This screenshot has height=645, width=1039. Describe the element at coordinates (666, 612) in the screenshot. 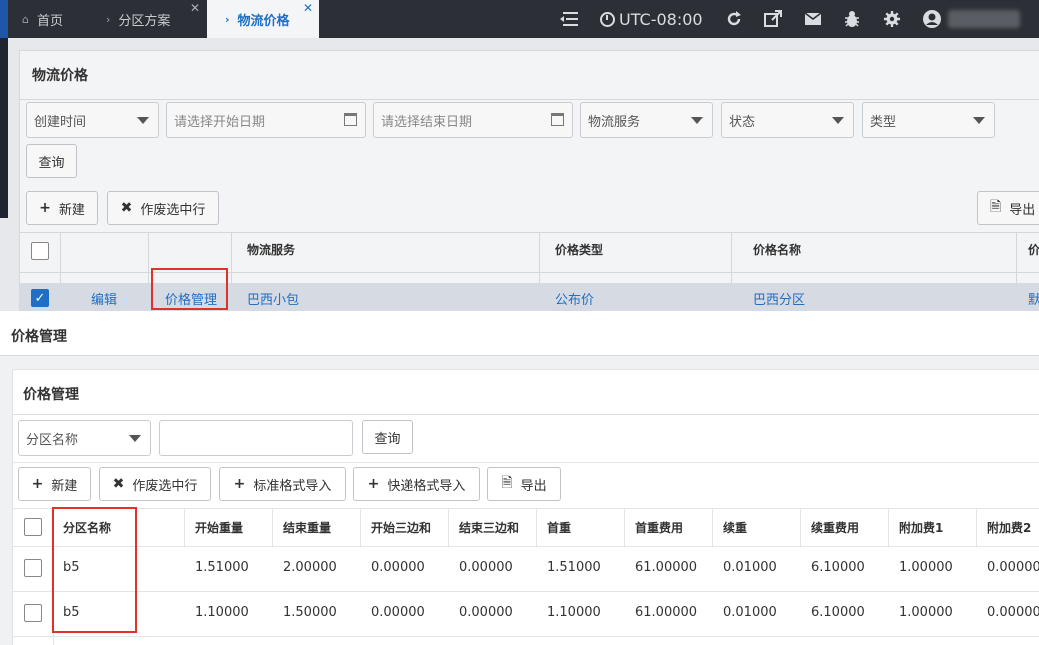

I see `first-weight-fee-cell: 61.00000` at that location.